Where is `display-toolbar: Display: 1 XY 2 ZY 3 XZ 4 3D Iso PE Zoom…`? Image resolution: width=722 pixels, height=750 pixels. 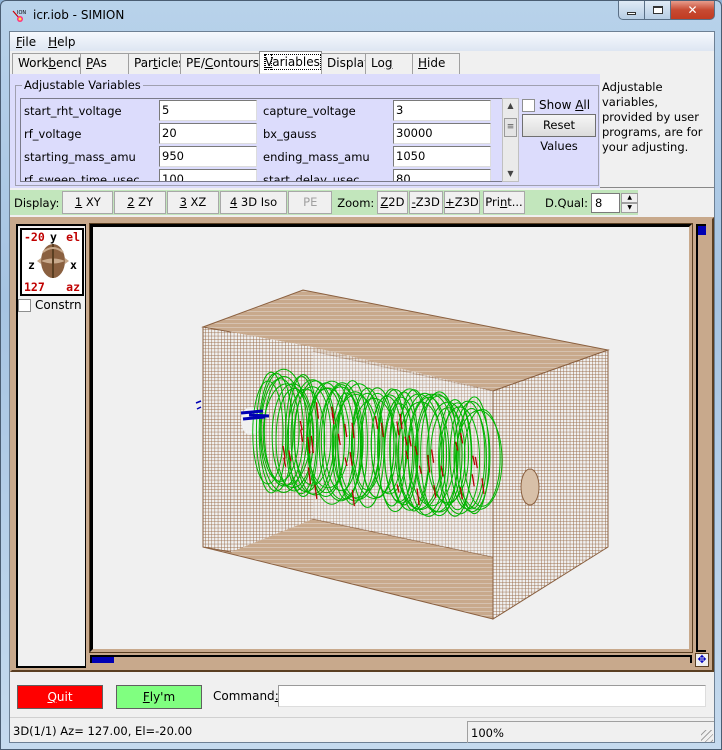
display-toolbar: Display: 1 XY 2 ZY 3 XZ 4 3D Iso PE Zoom… is located at coordinates (324, 202).